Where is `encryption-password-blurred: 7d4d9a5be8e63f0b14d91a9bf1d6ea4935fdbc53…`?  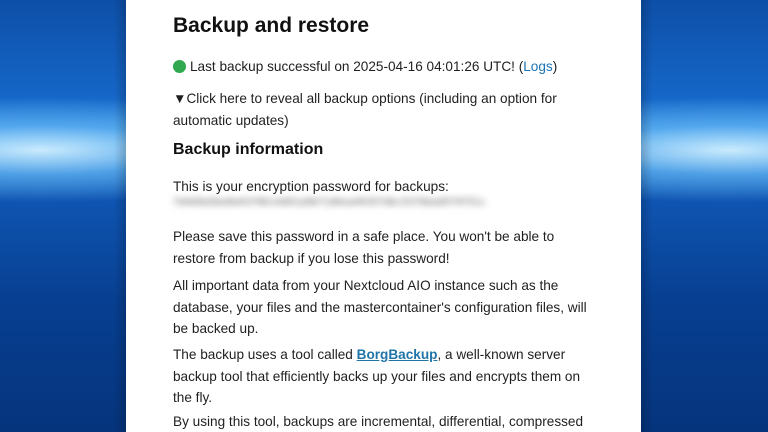 encryption-password-blurred: 7d4d9a5be8e63f0b14d91a9bf1d6ea4935fdbc53… is located at coordinates (330, 202).